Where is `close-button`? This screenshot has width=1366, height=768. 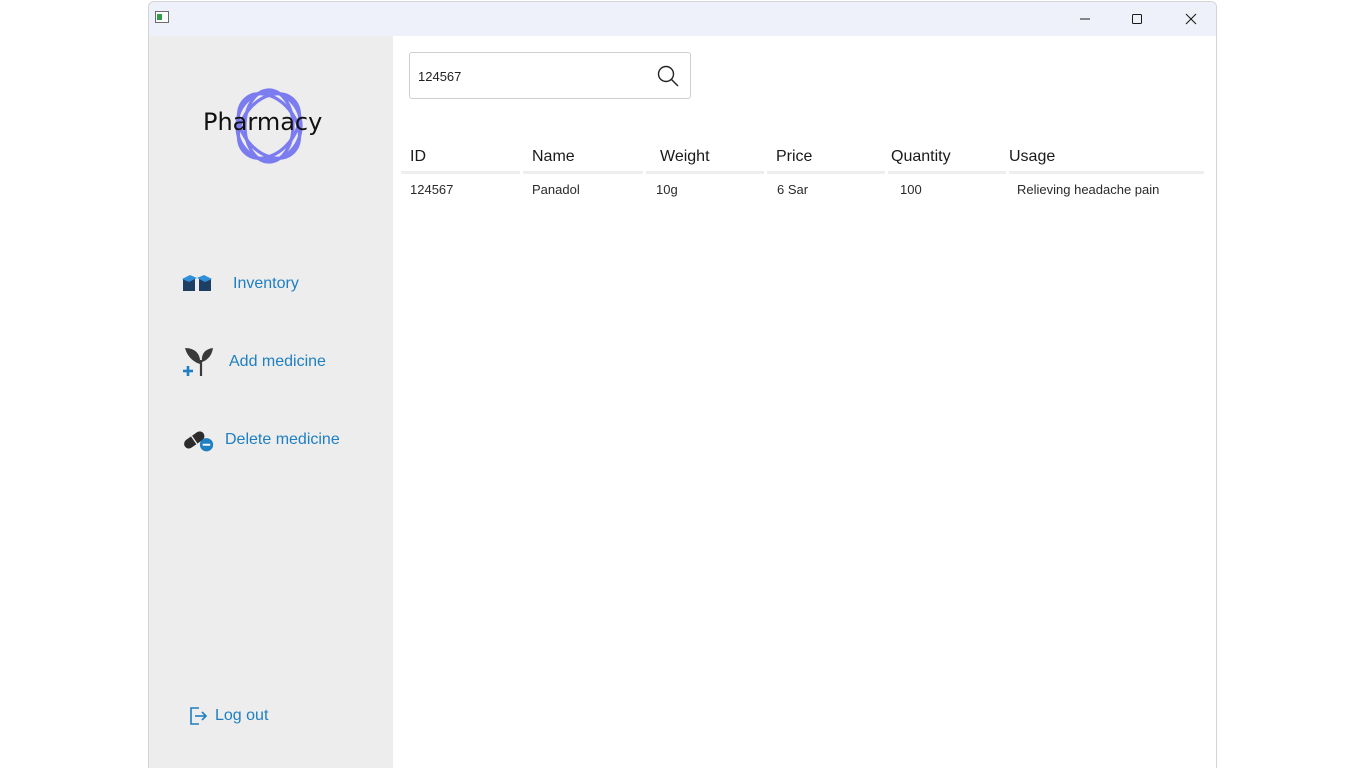
close-button is located at coordinates (1190, 19).